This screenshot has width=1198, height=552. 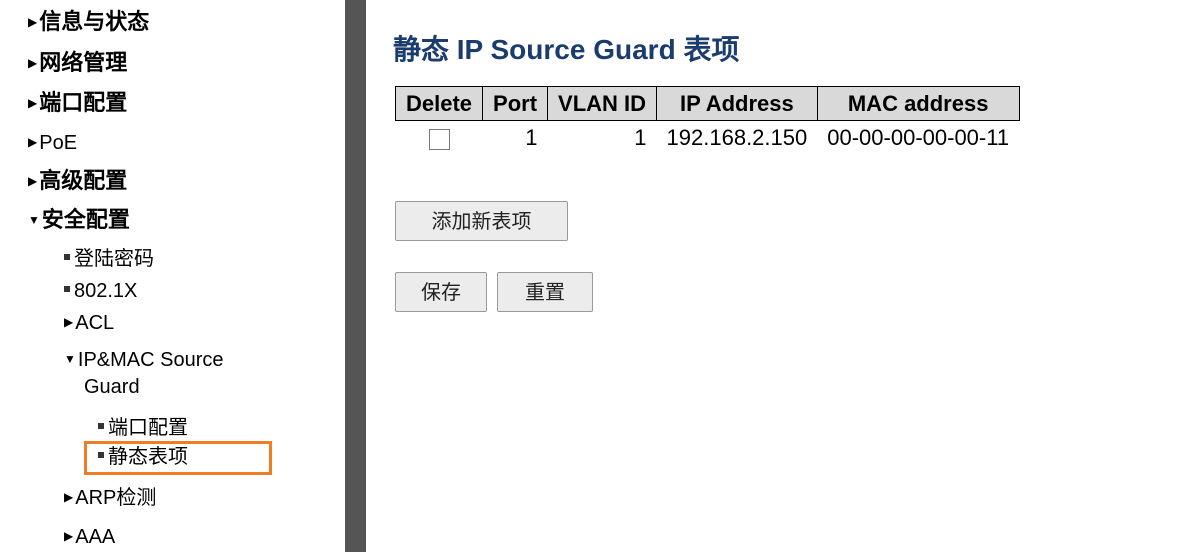 I want to click on vlan-id-cell: 1, so click(x=640, y=137).